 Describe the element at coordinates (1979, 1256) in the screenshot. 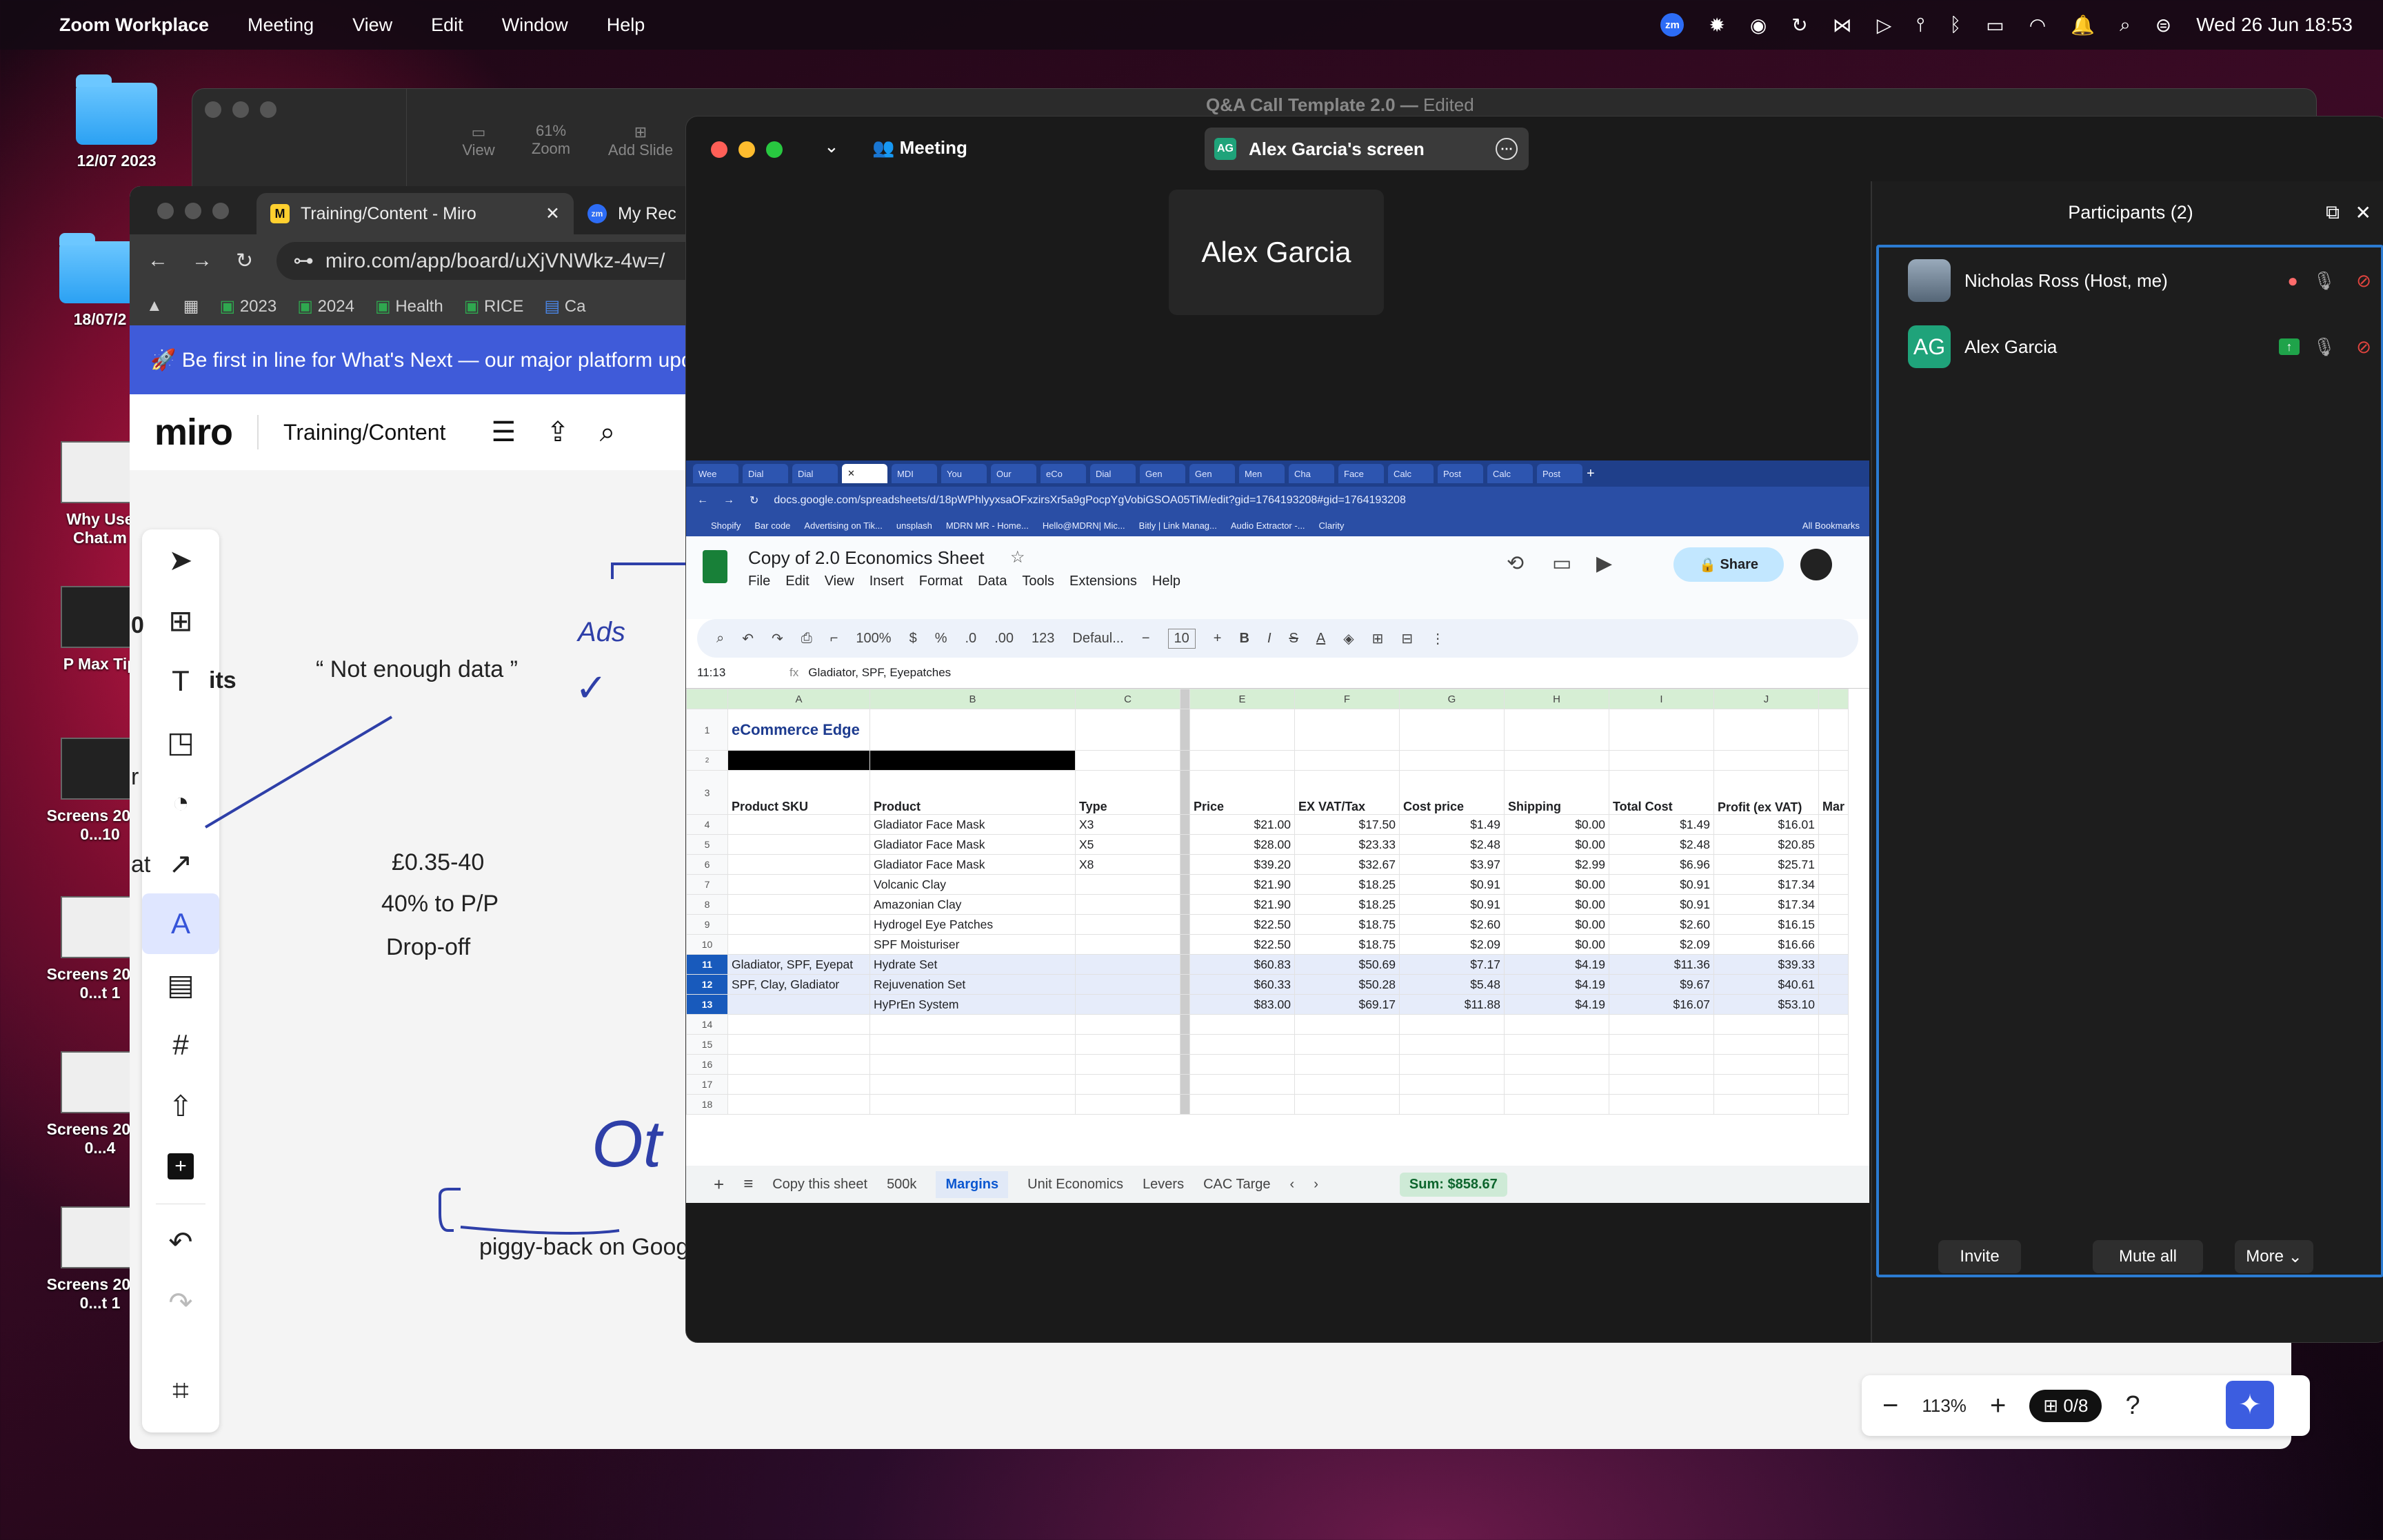

I see `invite-button: Invite` at that location.